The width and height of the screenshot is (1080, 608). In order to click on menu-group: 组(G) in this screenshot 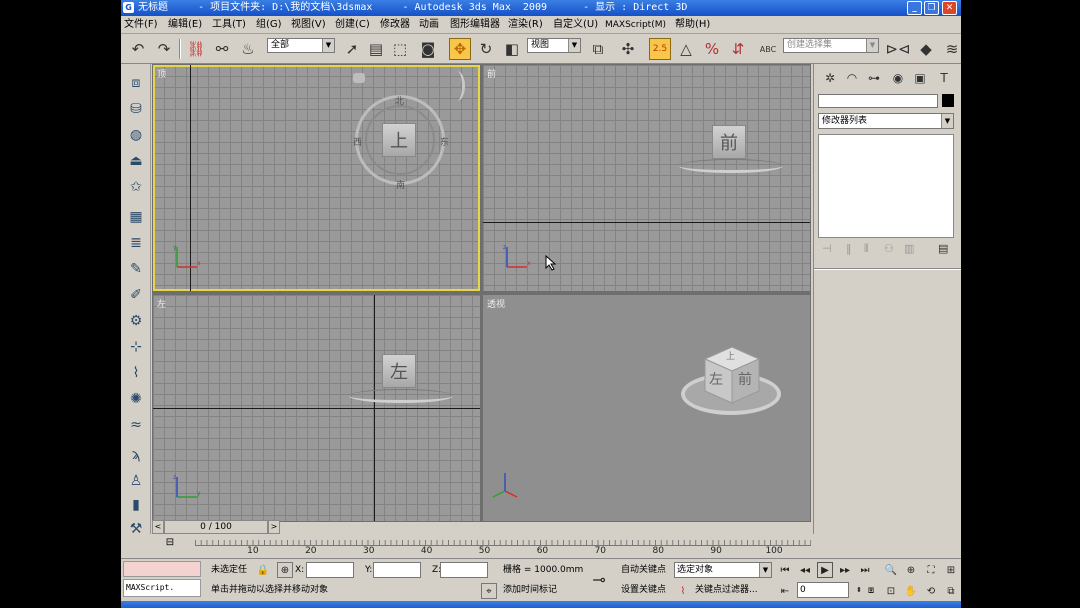, I will do `click(269, 25)`.